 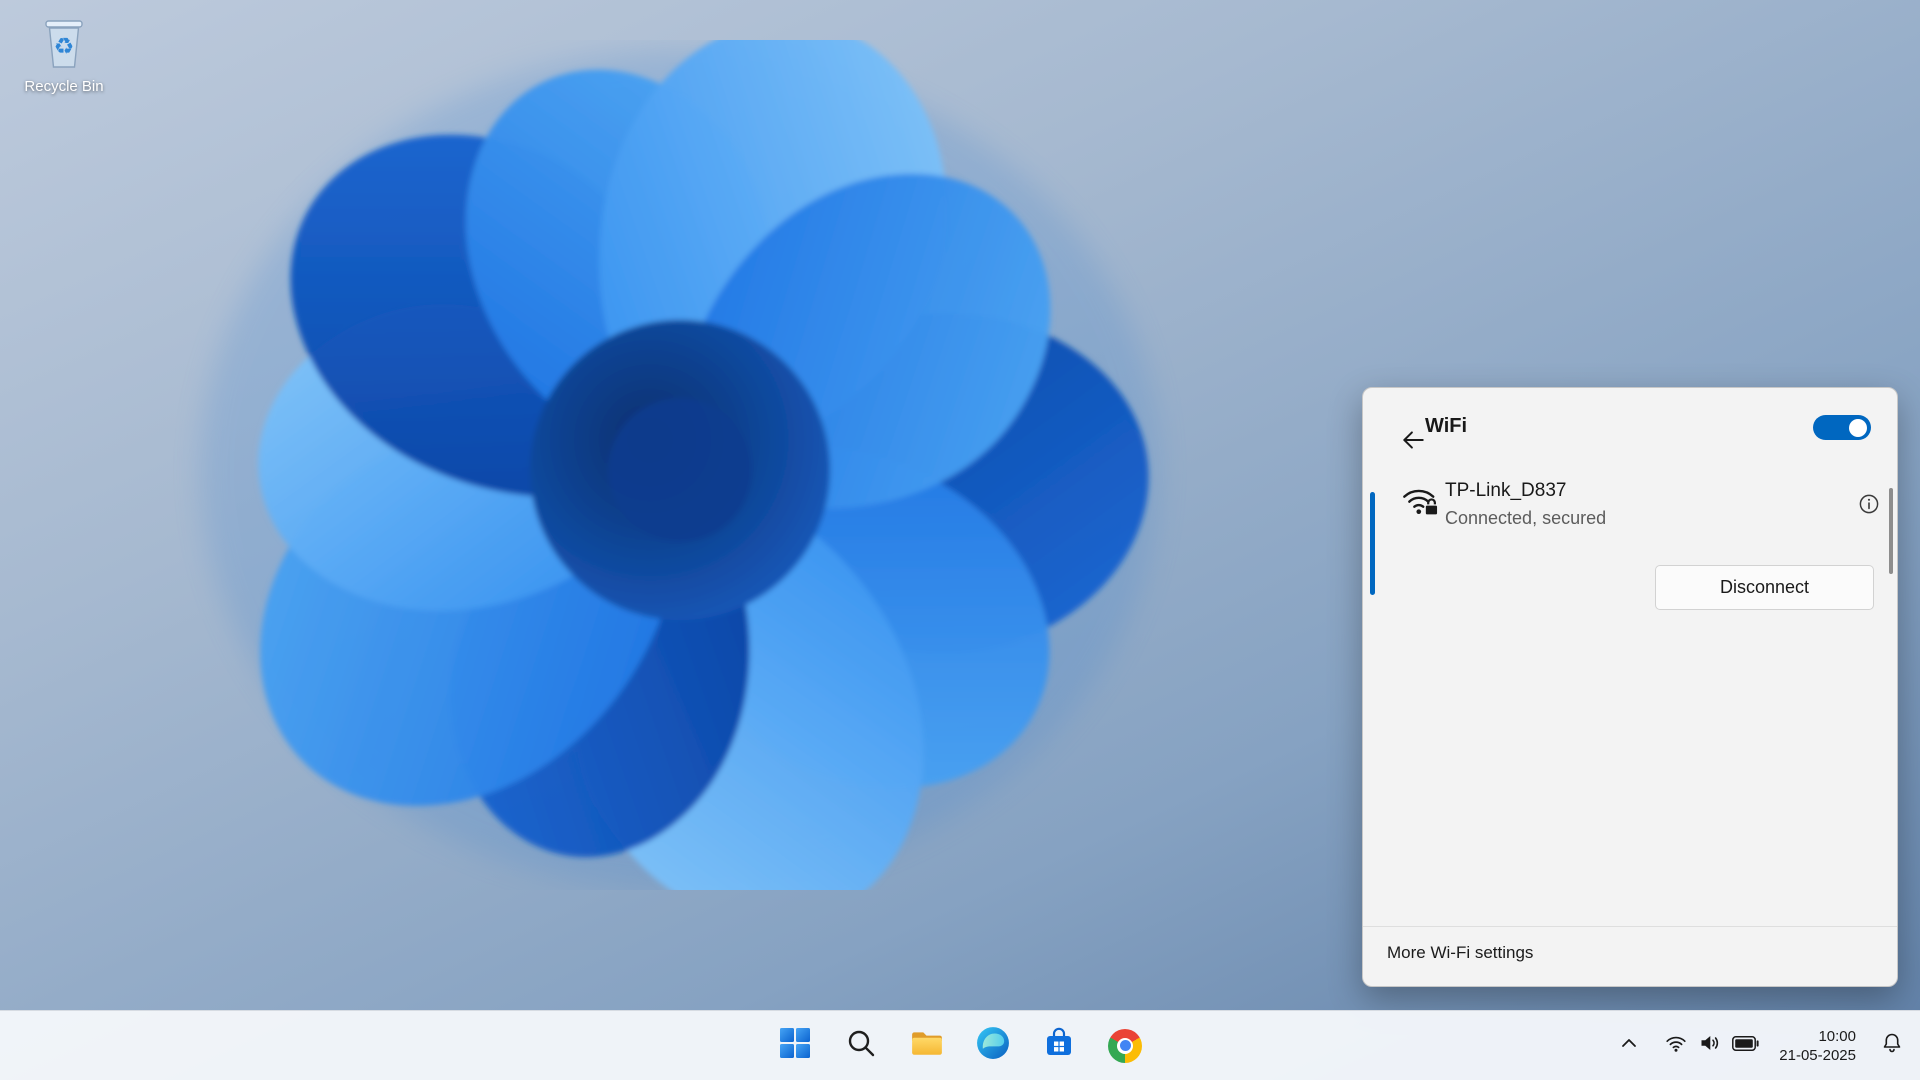 I want to click on taskbar: 10:00 21-05-2025, so click(x=960, y=1045).